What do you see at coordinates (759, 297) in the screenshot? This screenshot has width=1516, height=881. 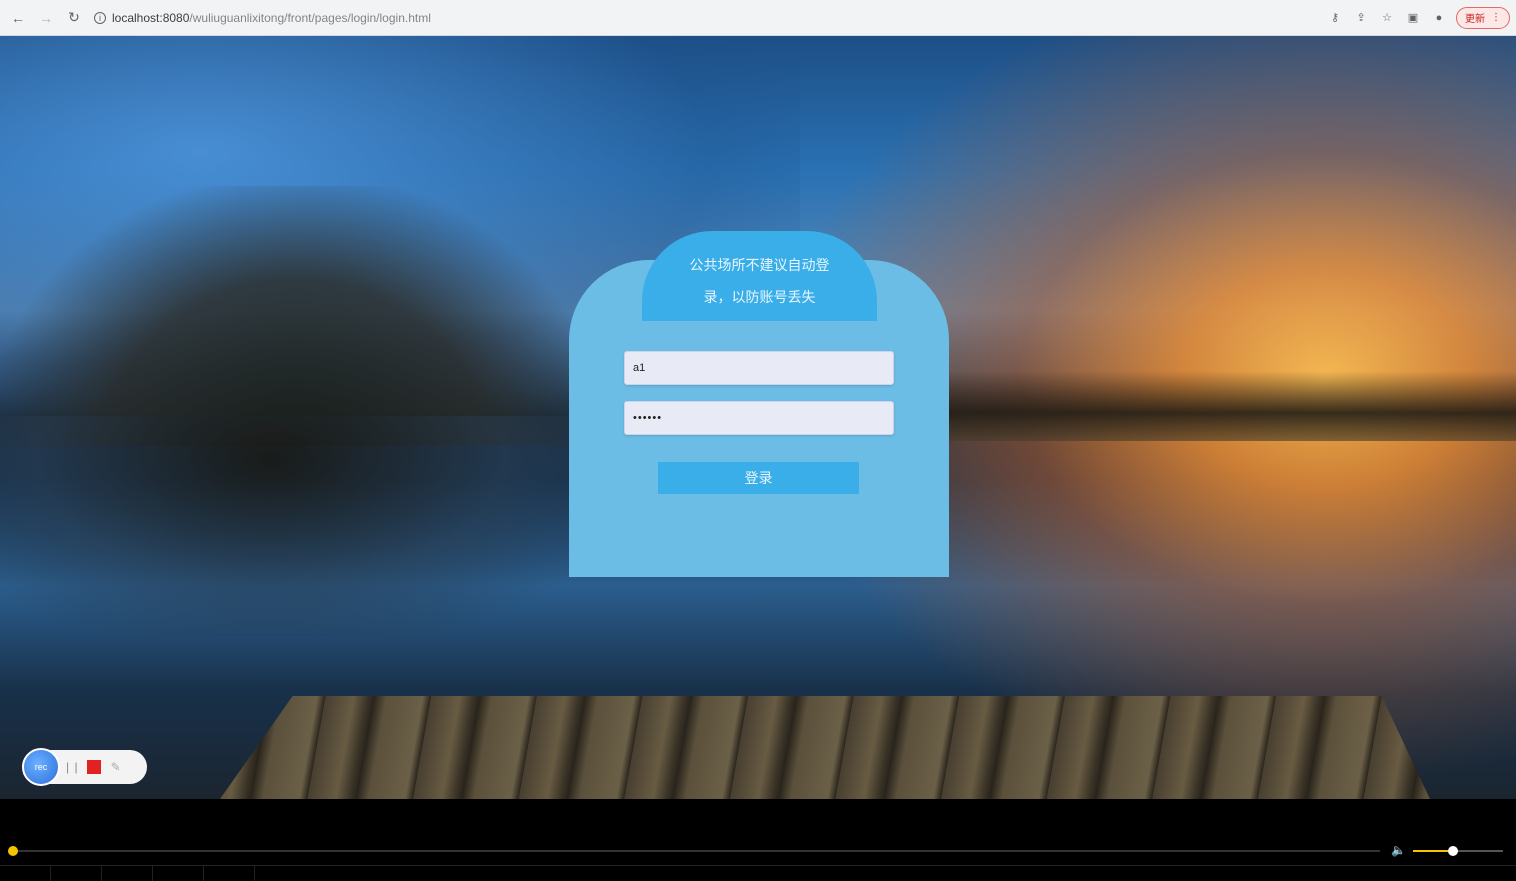 I see `notice-line-2: 录，以防账号丢失` at bounding box center [759, 297].